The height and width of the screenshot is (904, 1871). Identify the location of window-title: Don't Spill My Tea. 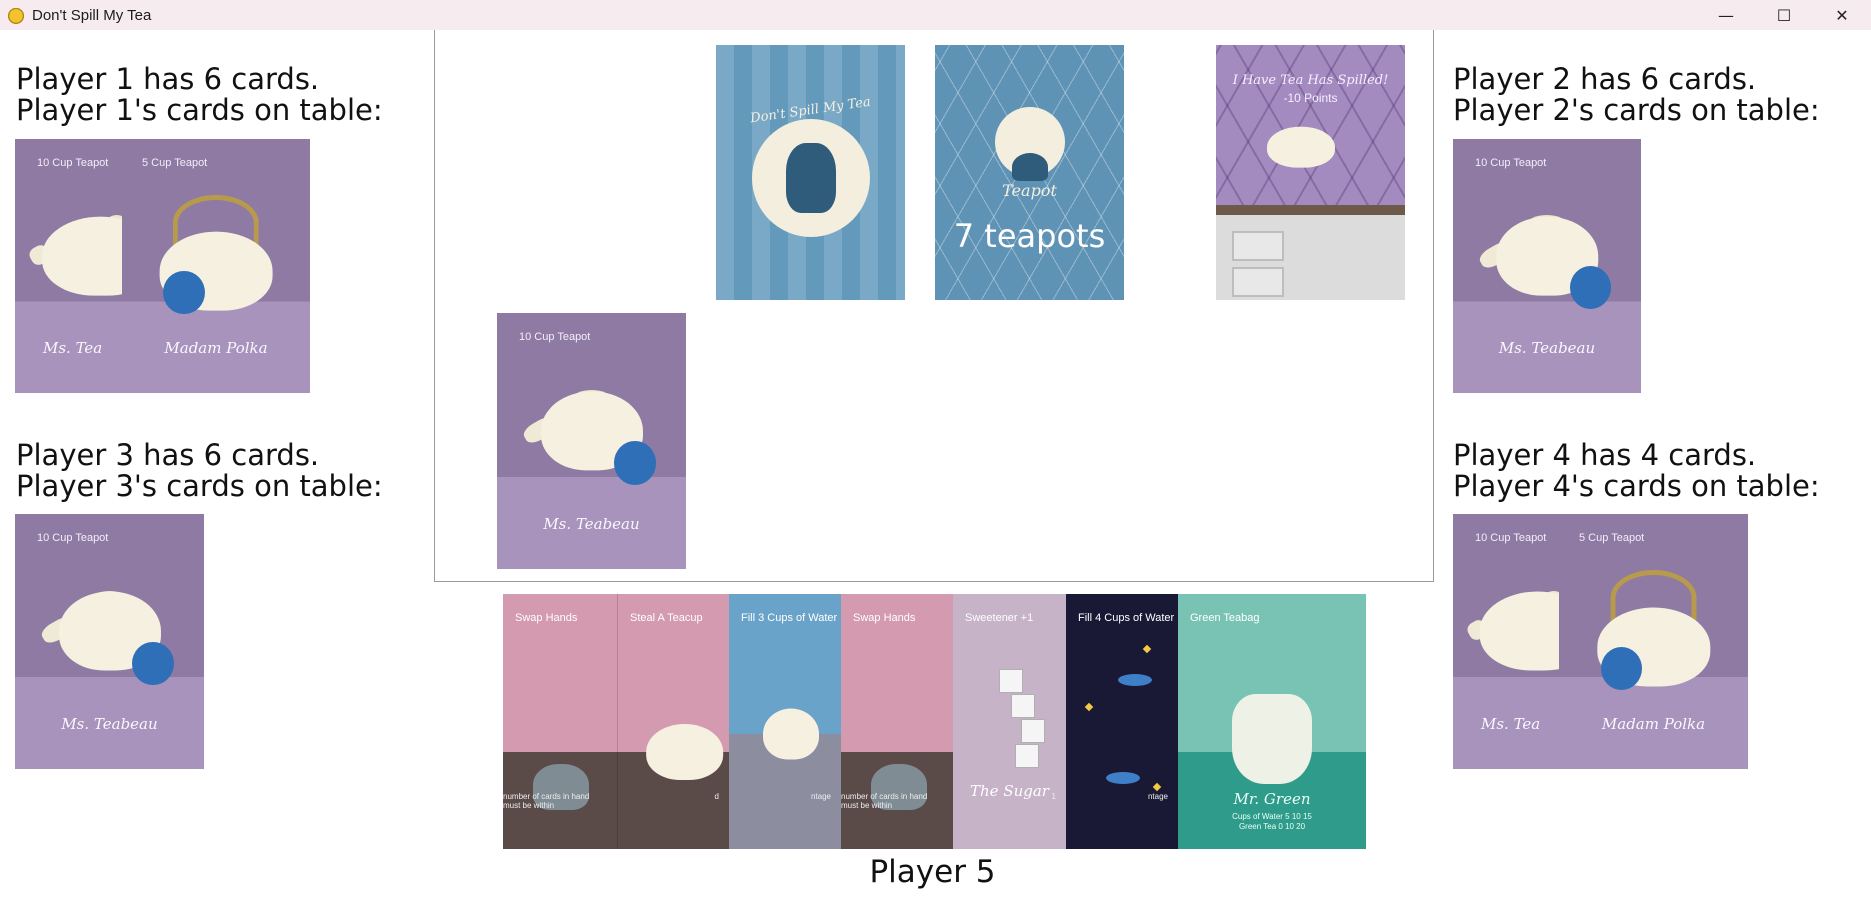
(92, 15).